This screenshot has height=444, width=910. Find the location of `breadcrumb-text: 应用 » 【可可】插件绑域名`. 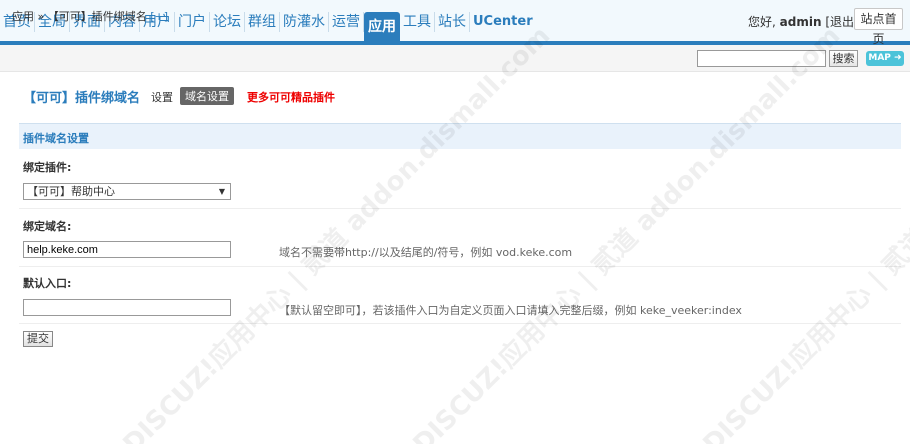

breadcrumb-text: 应用 » 【可可】插件绑域名 is located at coordinates (79, 16).